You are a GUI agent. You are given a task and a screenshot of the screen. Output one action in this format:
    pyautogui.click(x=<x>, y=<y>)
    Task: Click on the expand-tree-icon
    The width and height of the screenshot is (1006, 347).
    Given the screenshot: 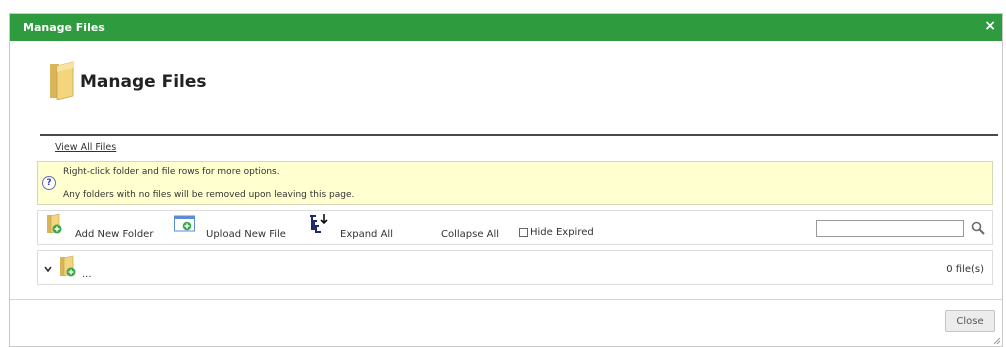 What is the action you would take?
    pyautogui.click(x=319, y=223)
    